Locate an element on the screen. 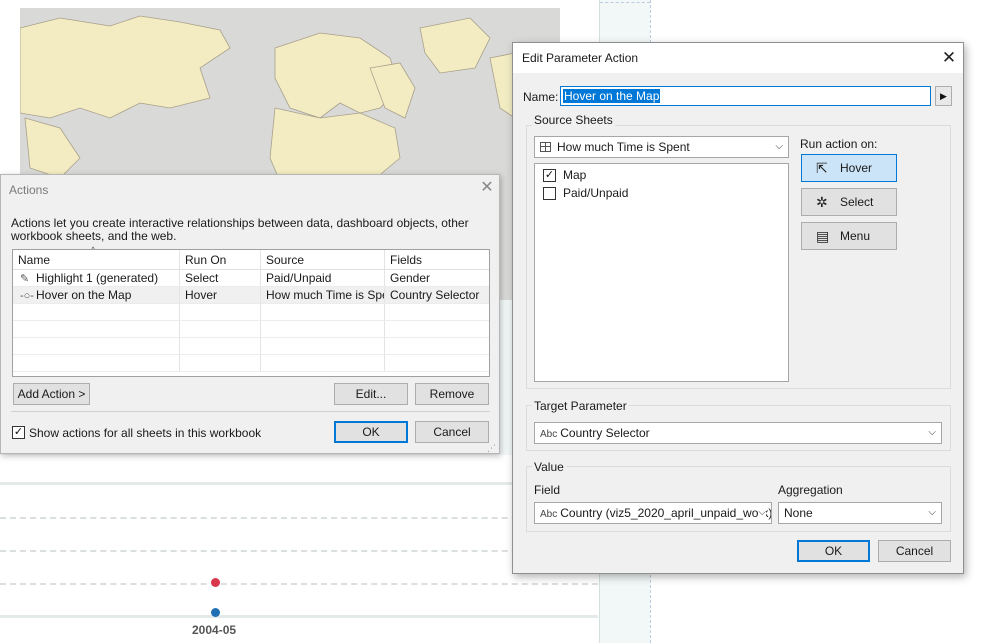 The image size is (1006, 643). target-parameter-value: Country Selector is located at coordinates (605, 433).